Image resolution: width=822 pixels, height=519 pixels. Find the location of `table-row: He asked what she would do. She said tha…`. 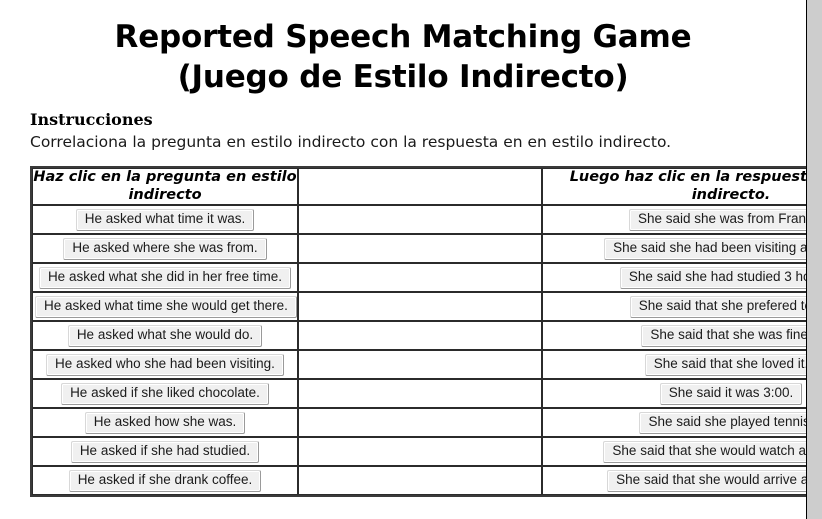

table-row: He asked what she would do. She said tha… is located at coordinates (419, 336).